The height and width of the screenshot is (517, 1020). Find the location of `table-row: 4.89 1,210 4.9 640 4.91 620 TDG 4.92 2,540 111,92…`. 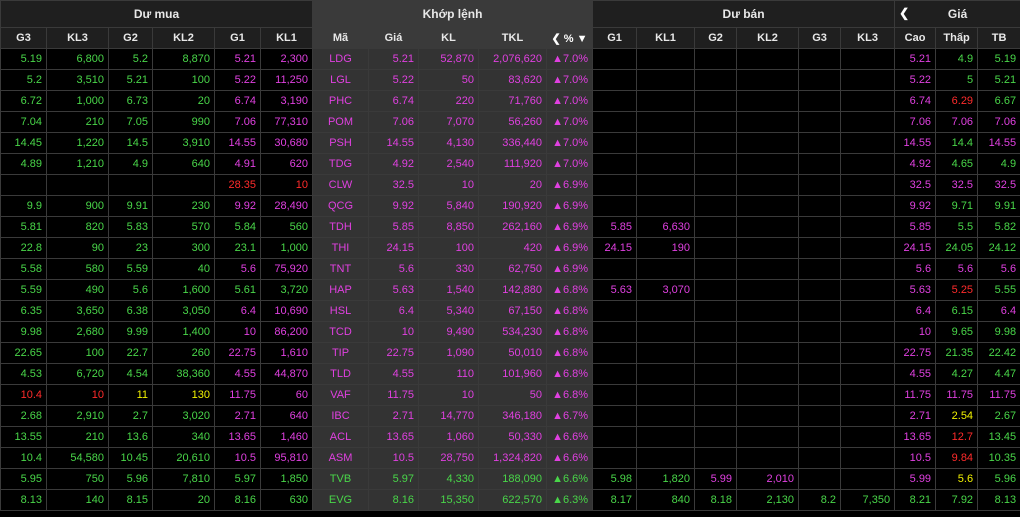

table-row: 4.89 1,210 4.9 640 4.91 620 TDG 4.92 2,540 111,92… is located at coordinates (510, 164).